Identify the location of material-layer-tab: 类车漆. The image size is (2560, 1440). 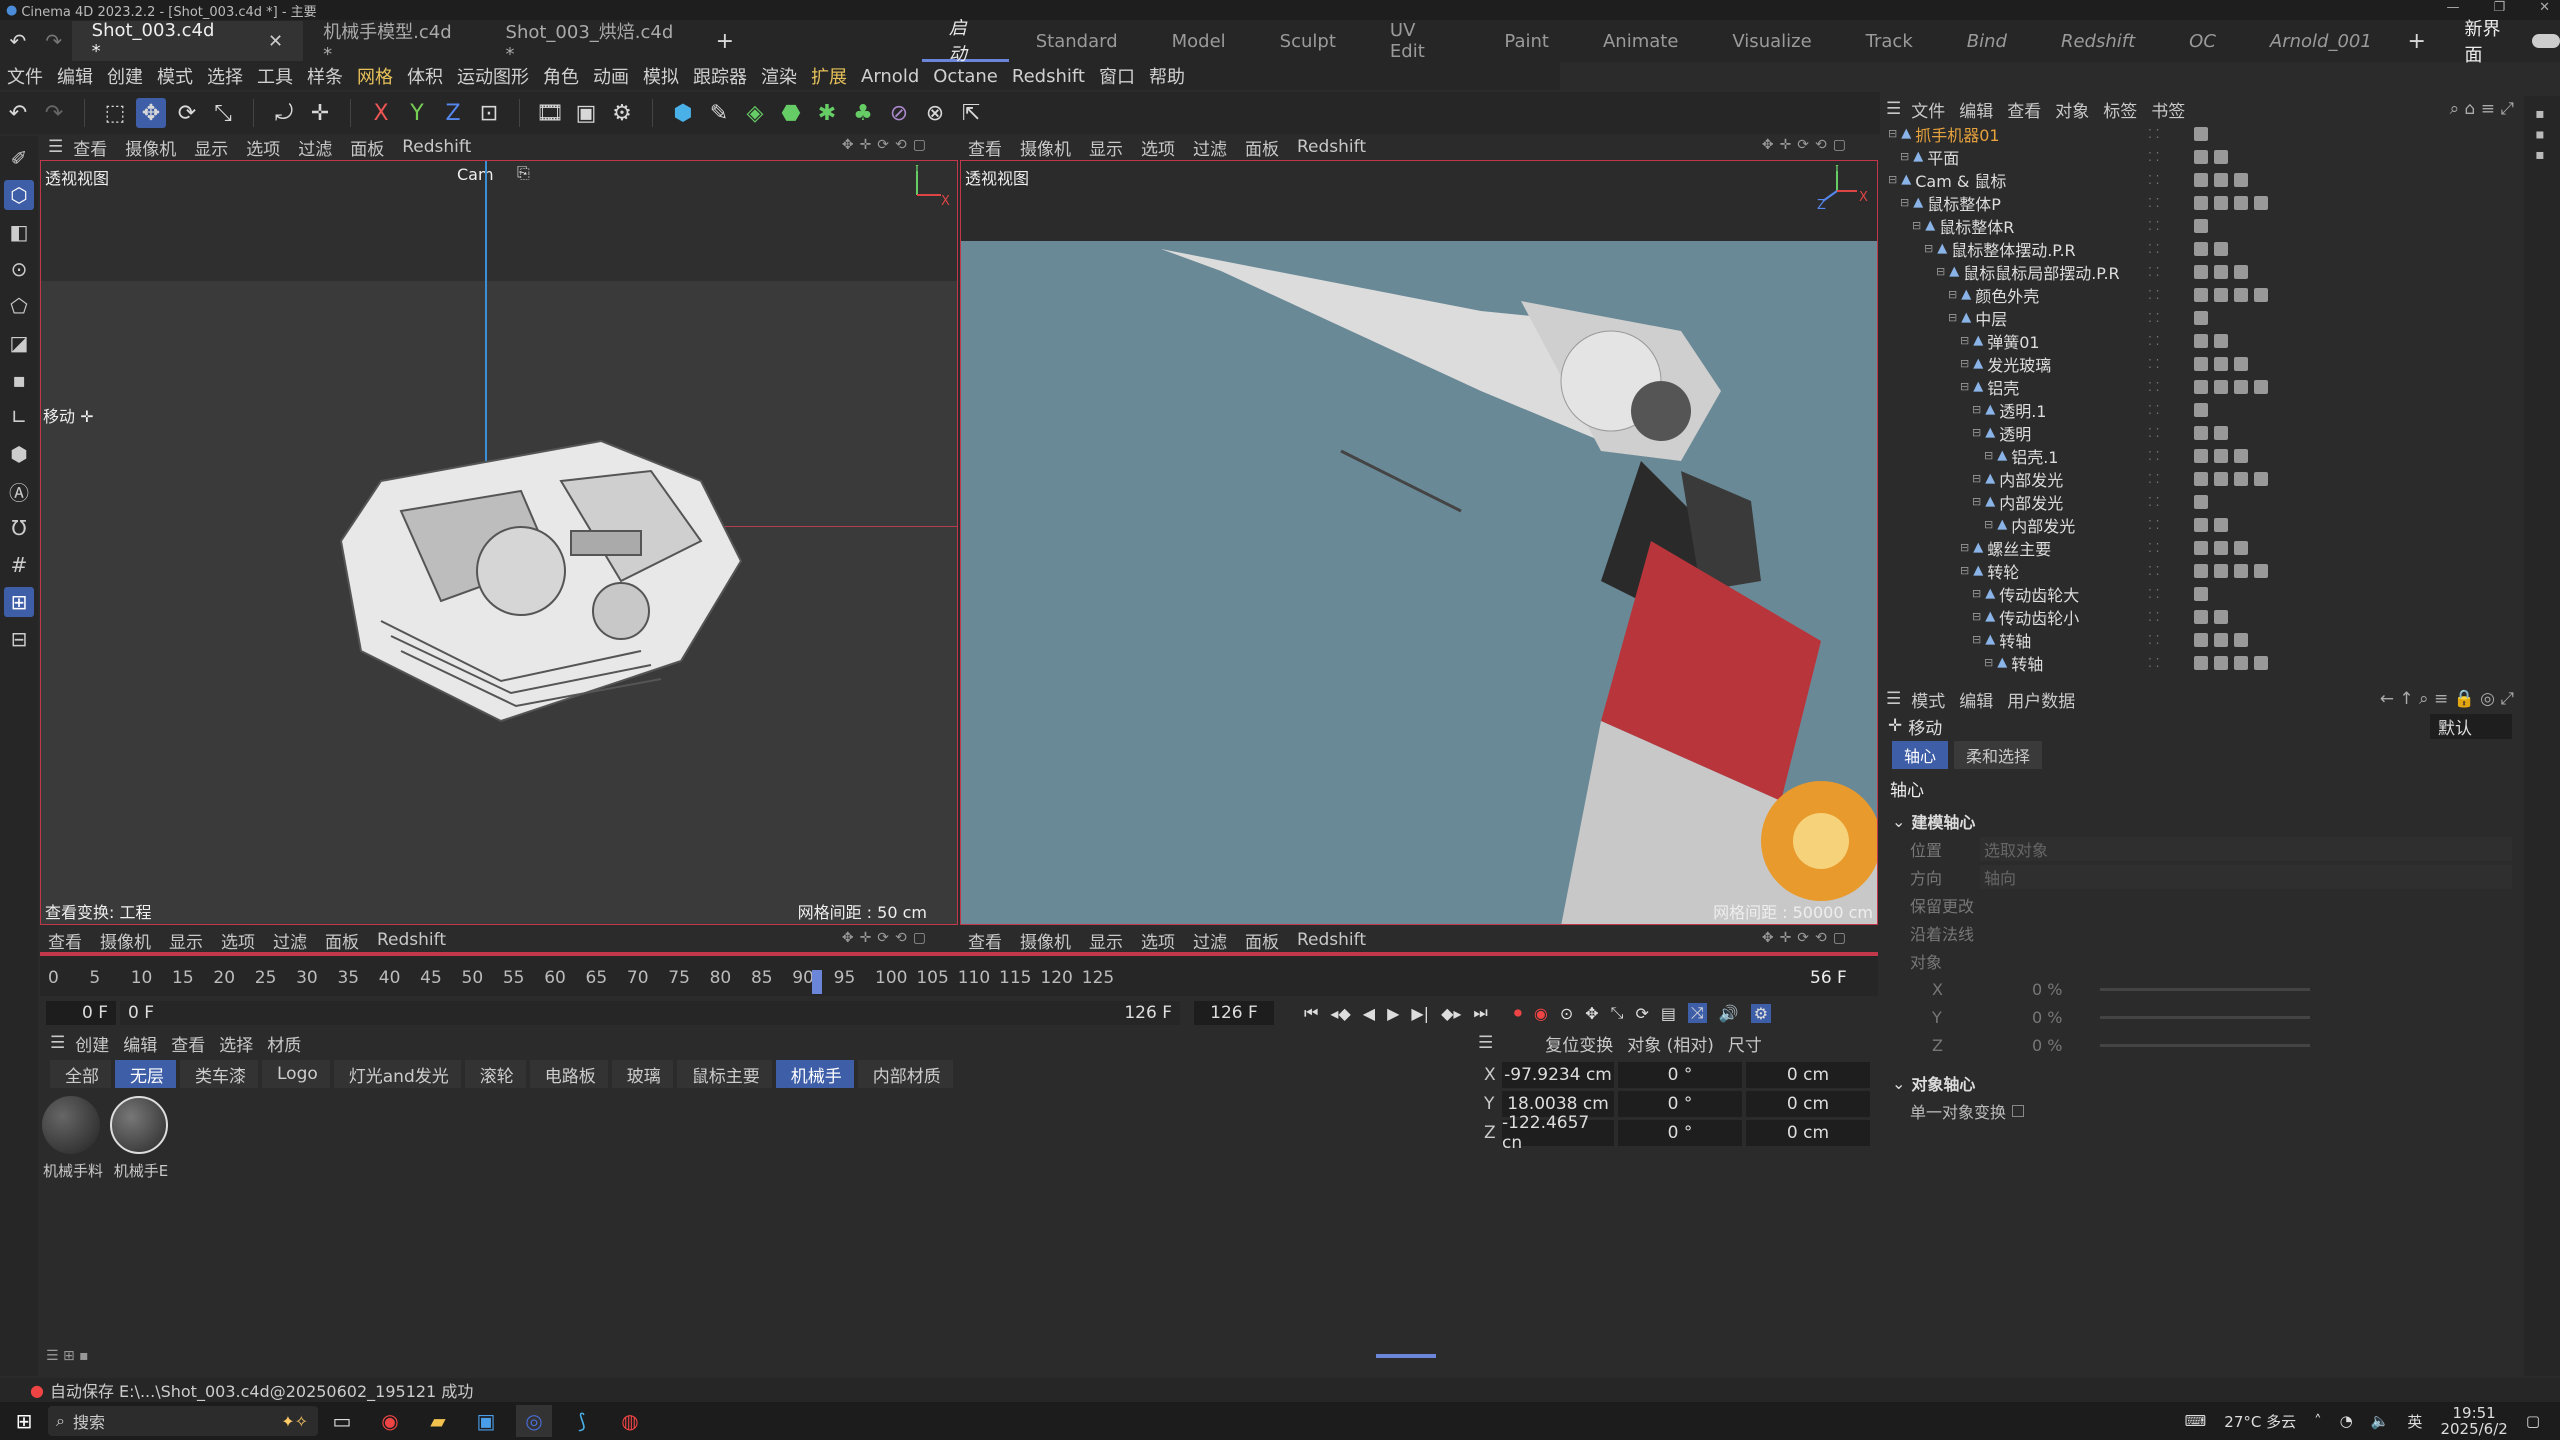
(219, 1074).